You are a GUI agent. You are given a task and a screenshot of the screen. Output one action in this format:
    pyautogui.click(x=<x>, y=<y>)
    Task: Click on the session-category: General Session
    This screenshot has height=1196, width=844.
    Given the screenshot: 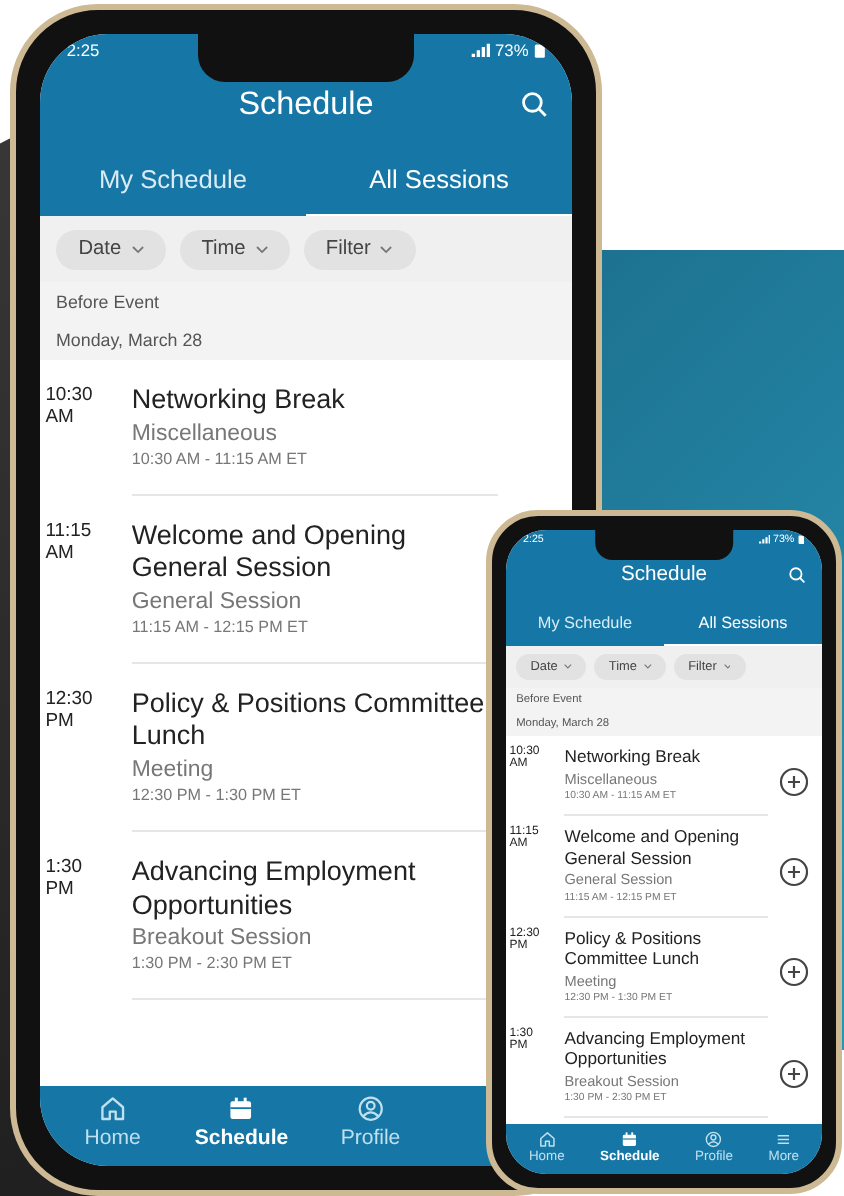 What is the action you would take?
    pyautogui.click(x=217, y=601)
    